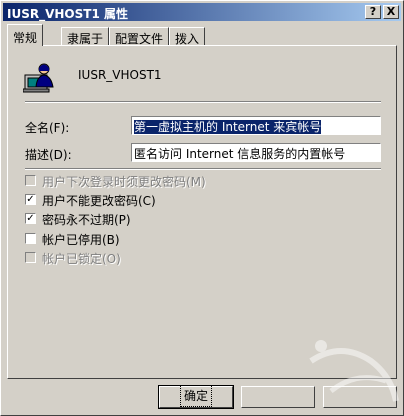 The width and height of the screenshot is (404, 416). Describe the element at coordinates (81, 259) in the screenshot. I see `account-locked-label: 帐户已锁定(O)` at that location.